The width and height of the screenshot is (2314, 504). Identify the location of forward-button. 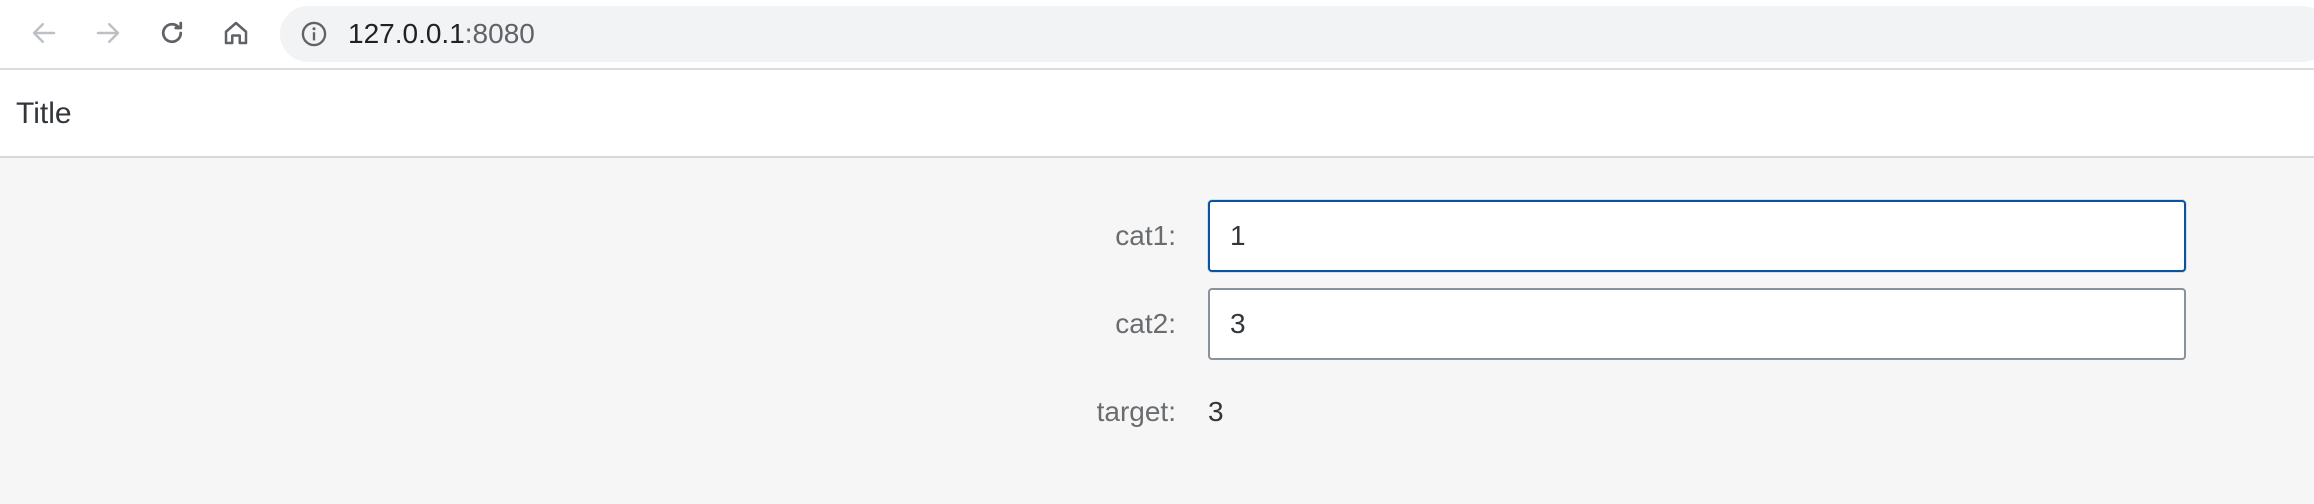
(108, 33).